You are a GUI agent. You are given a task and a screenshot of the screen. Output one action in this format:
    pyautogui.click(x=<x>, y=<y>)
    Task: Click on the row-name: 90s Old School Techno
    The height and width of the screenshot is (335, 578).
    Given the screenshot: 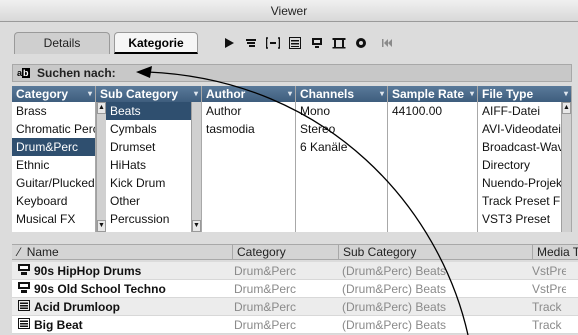 What is the action you would take?
    pyautogui.click(x=92, y=289)
    